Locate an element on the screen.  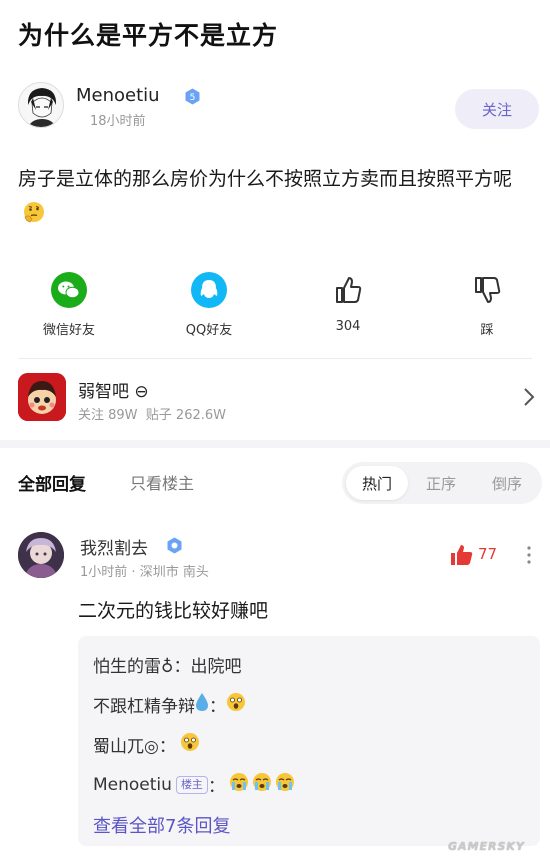
sub-reply-2: 不跟杠精争辩 ： is located at coordinates (169, 704).